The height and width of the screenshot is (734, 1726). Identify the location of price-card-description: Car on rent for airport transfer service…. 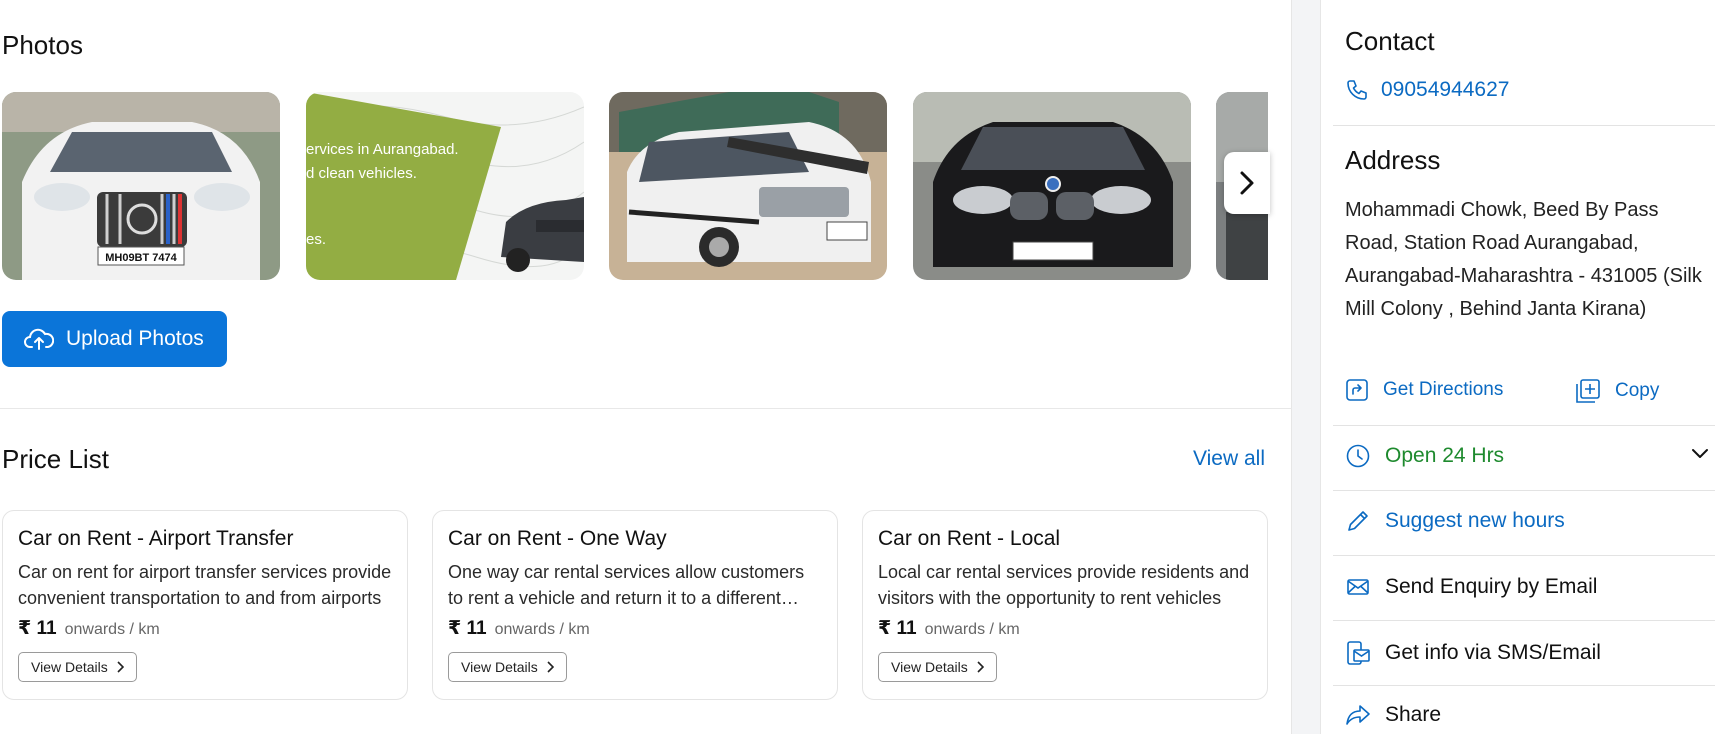
(205, 585).